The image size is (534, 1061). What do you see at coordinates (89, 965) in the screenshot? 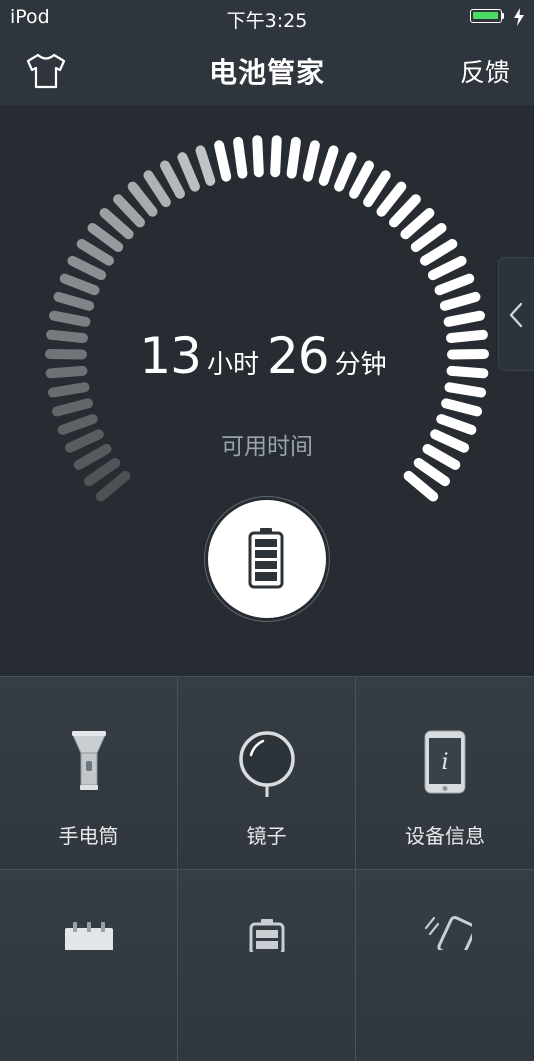
I see `tool-calendar` at bounding box center [89, 965].